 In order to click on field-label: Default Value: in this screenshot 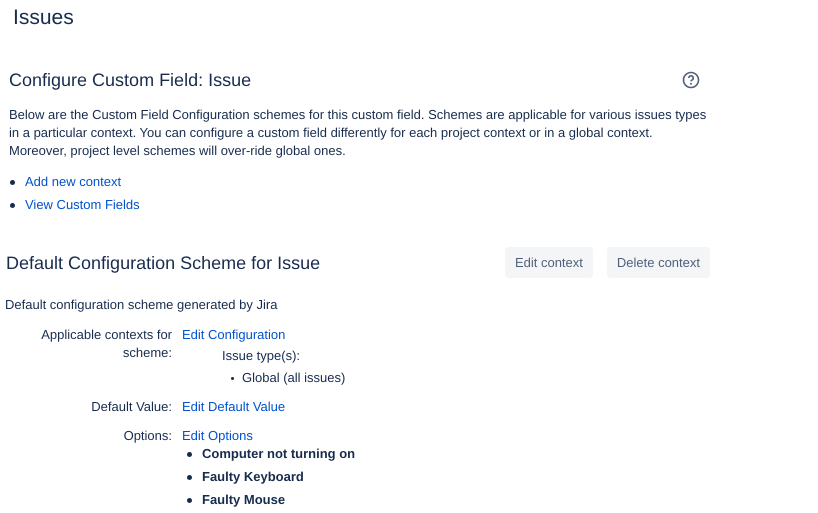, I will do `click(131, 407)`.